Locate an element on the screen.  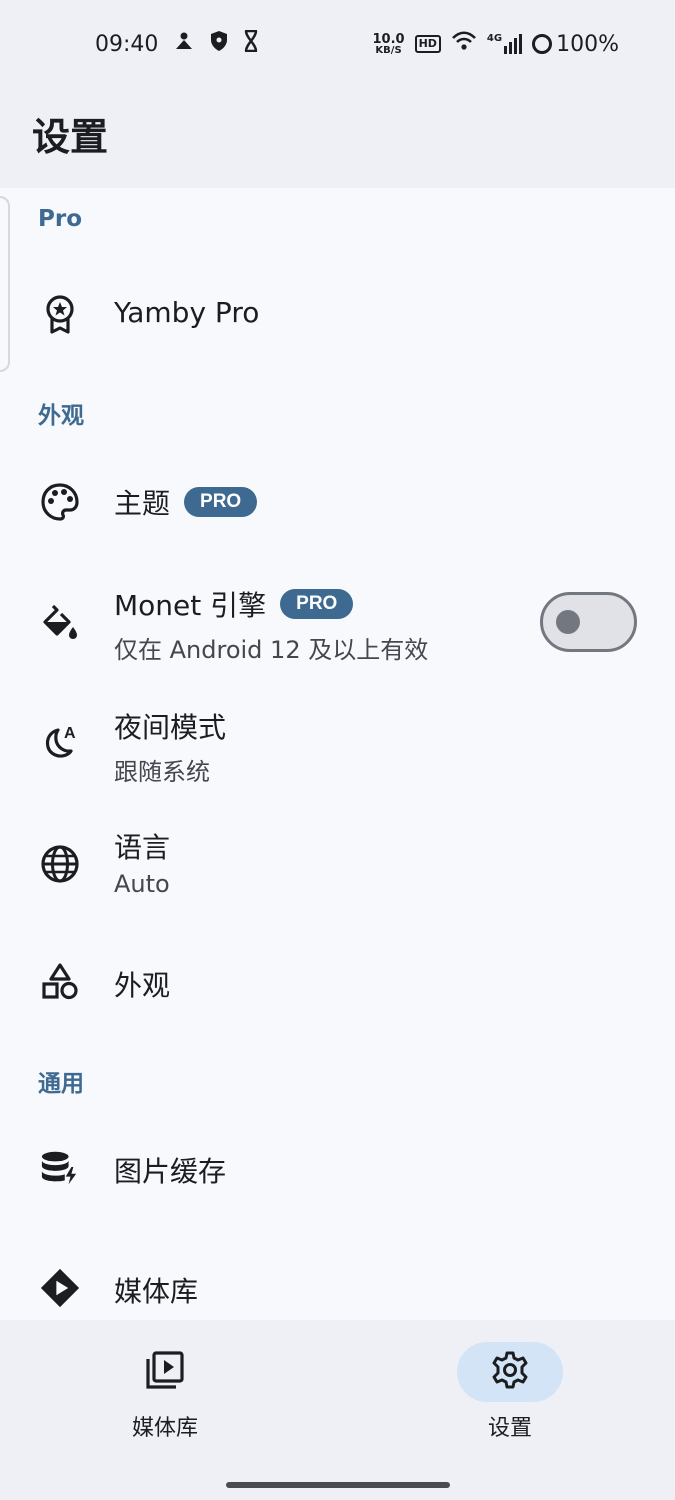
nav-item-media-library: 媒体库 is located at coordinates (168, 1397).